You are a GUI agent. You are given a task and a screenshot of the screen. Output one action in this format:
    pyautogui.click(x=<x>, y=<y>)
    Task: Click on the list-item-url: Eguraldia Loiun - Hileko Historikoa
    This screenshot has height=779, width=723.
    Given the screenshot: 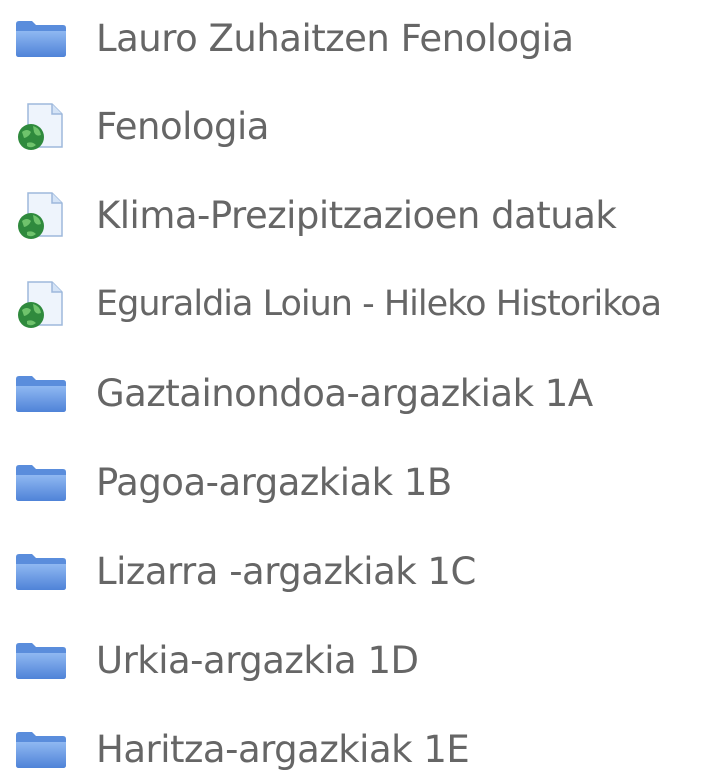 What is the action you would take?
    pyautogui.click(x=366, y=304)
    